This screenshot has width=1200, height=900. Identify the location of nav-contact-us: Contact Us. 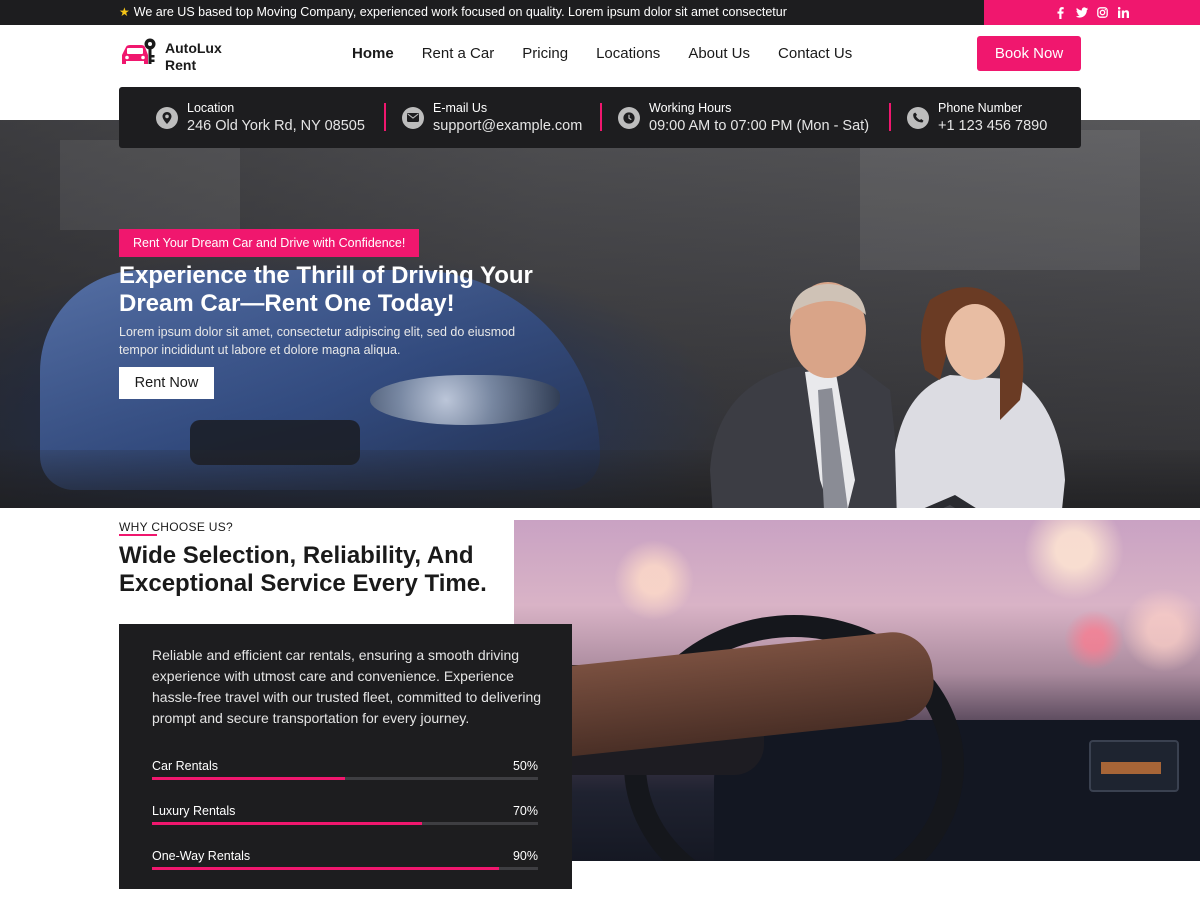
(815, 53).